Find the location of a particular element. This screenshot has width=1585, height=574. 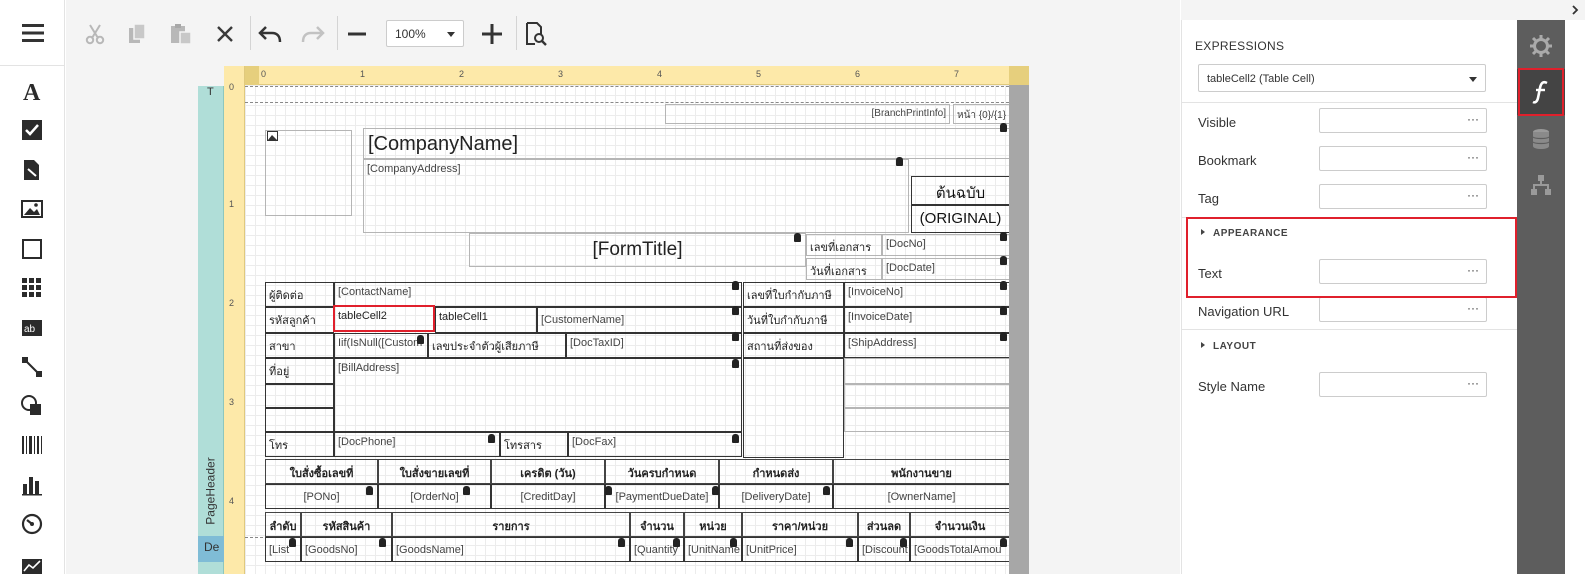

delete-button is located at coordinates (225, 34).